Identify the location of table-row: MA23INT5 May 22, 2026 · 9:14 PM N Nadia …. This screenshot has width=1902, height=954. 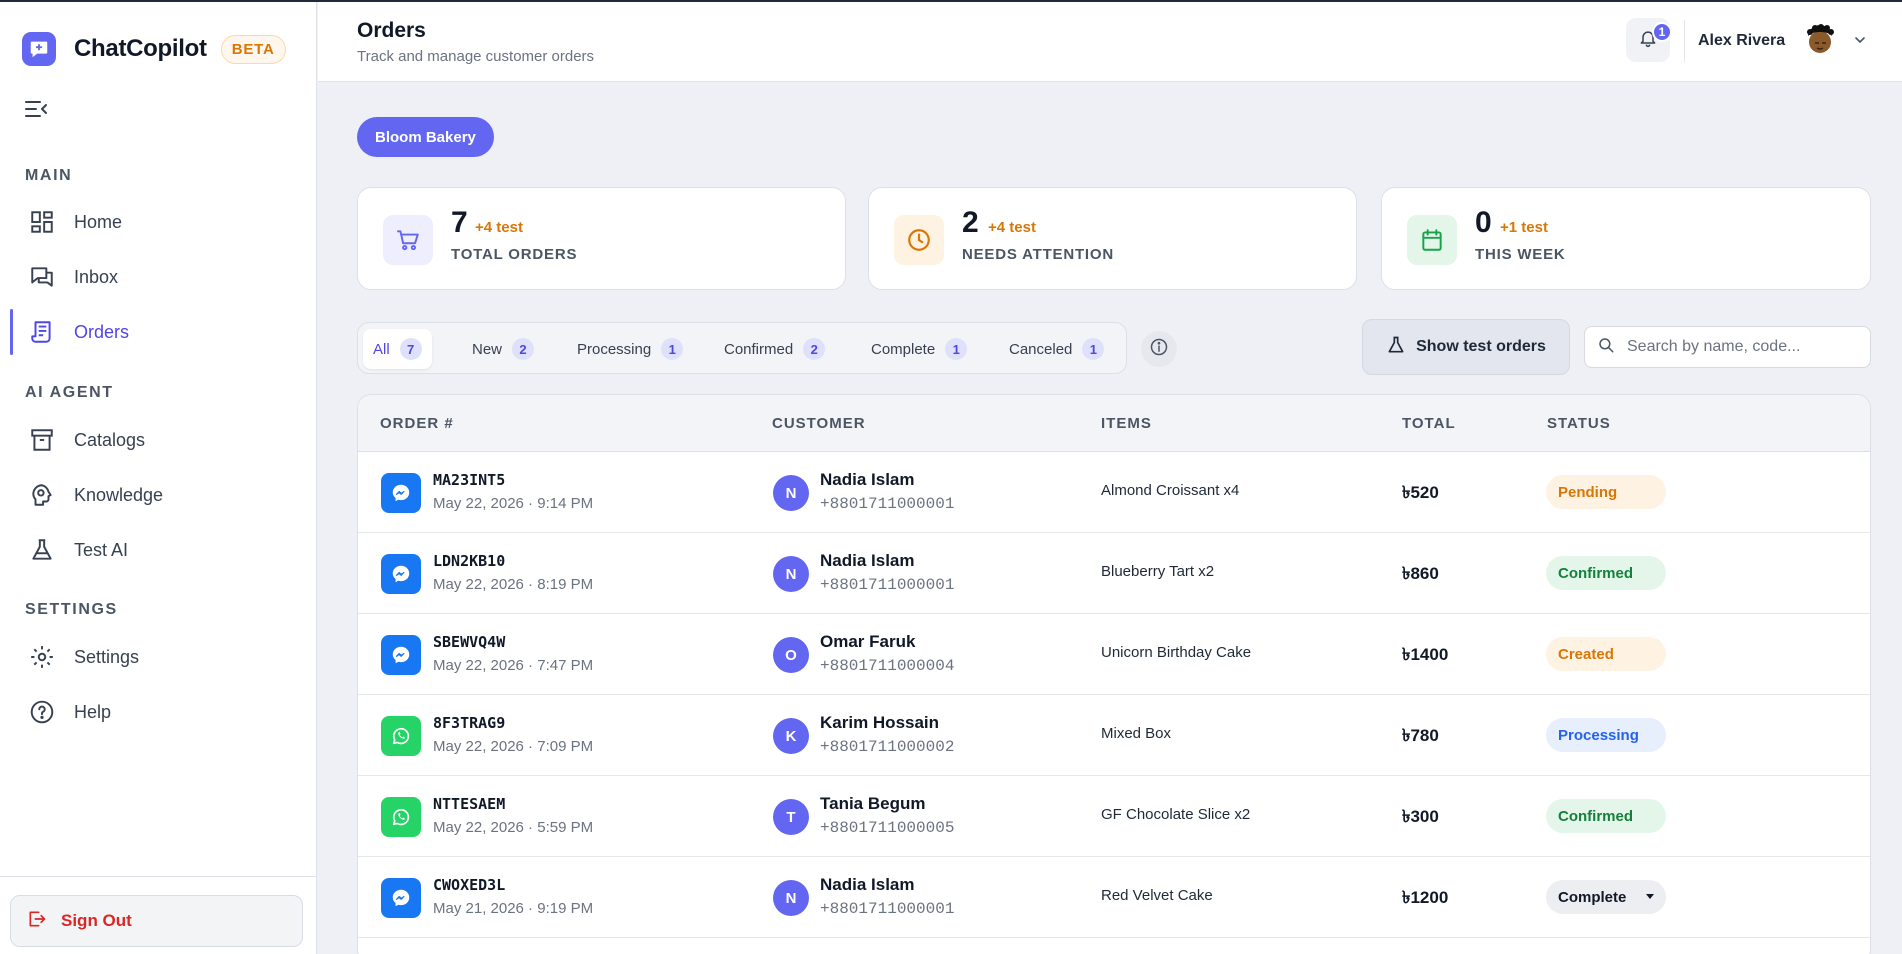
(1114, 492).